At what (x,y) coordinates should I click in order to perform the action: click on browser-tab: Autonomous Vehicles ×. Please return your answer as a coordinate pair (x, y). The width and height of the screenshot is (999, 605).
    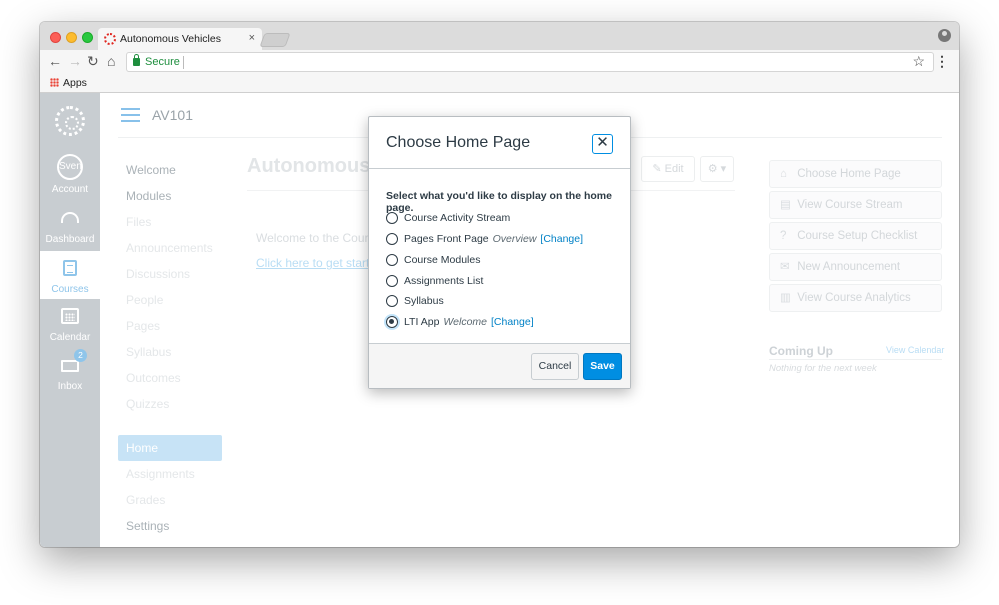
    Looking at the image, I should click on (180, 39).